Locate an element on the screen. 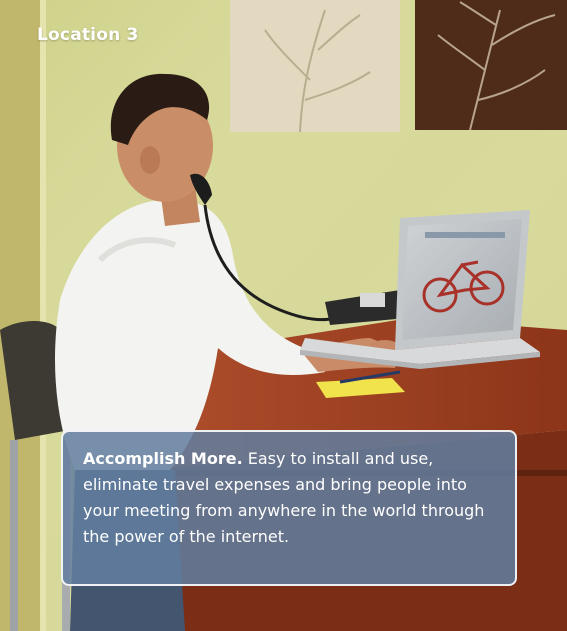 This screenshot has height=631, width=567. door-frame is located at coordinates (20, 315).